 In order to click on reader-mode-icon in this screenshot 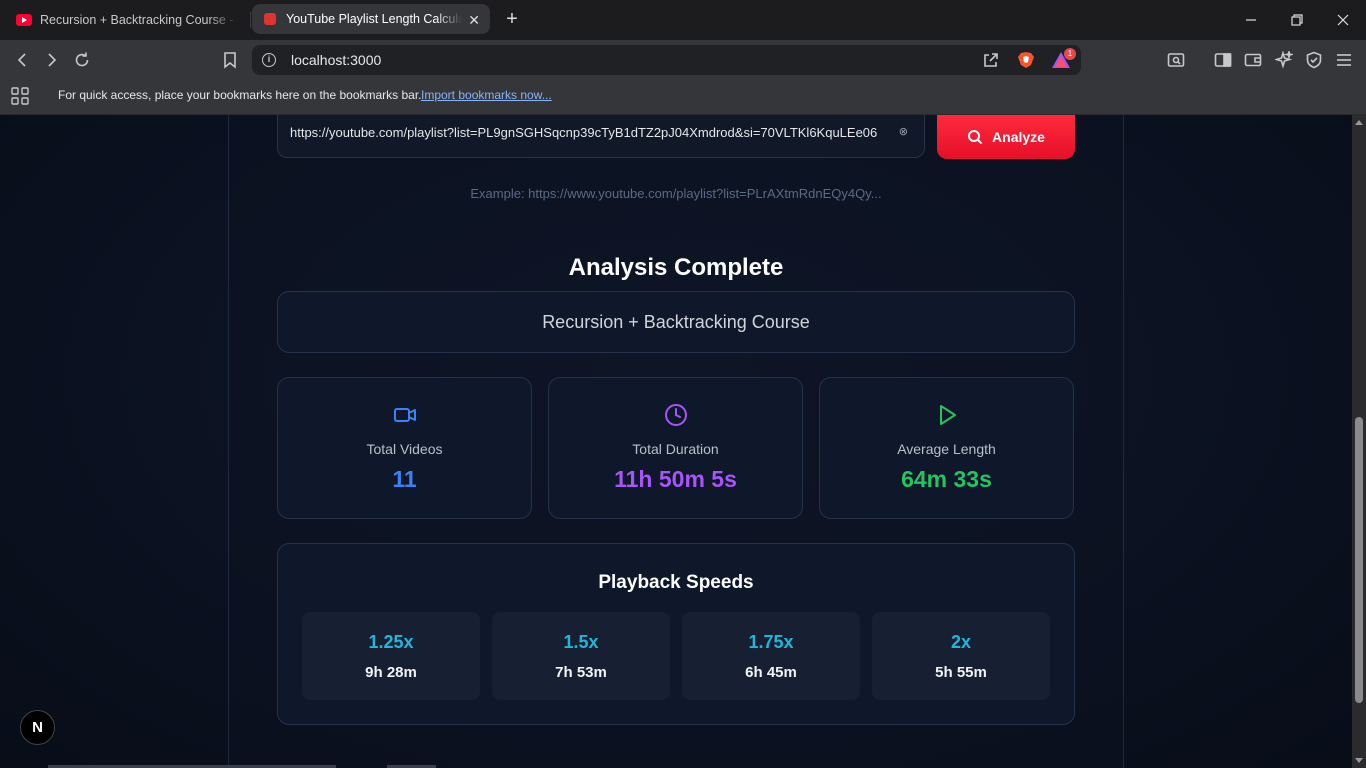, I will do `click(1176, 60)`.